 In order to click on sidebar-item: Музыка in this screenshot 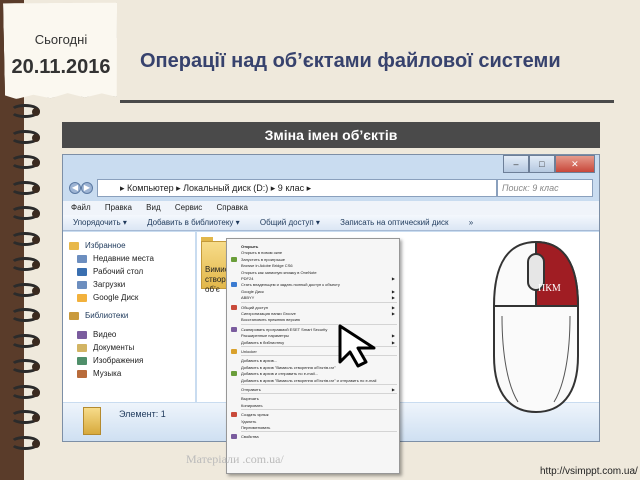, I will do `click(99, 374)`.